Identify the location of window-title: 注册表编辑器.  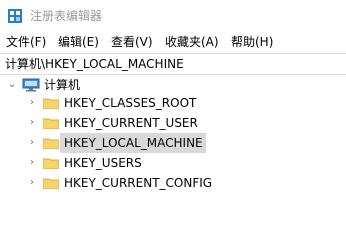
(66, 16).